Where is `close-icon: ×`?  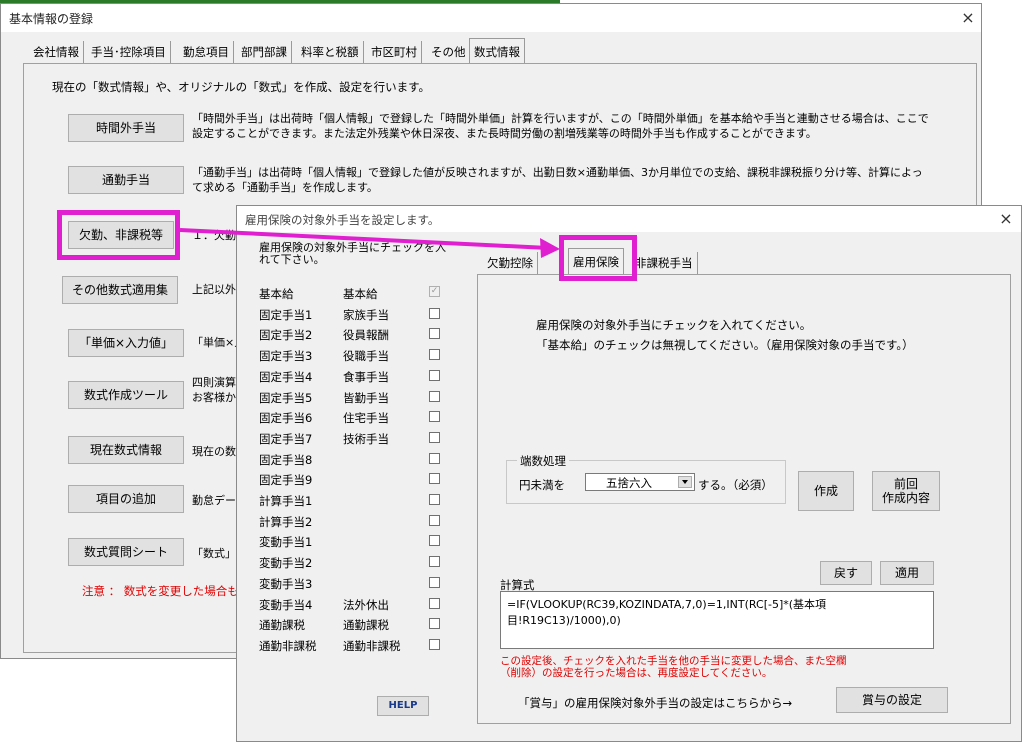 close-icon: × is located at coordinates (968, 18).